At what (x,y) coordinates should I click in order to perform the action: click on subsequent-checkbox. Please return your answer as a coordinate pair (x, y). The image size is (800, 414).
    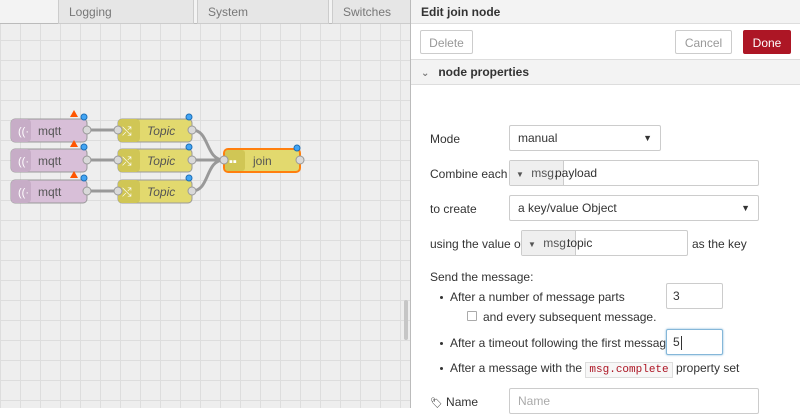
    Looking at the image, I should click on (472, 316).